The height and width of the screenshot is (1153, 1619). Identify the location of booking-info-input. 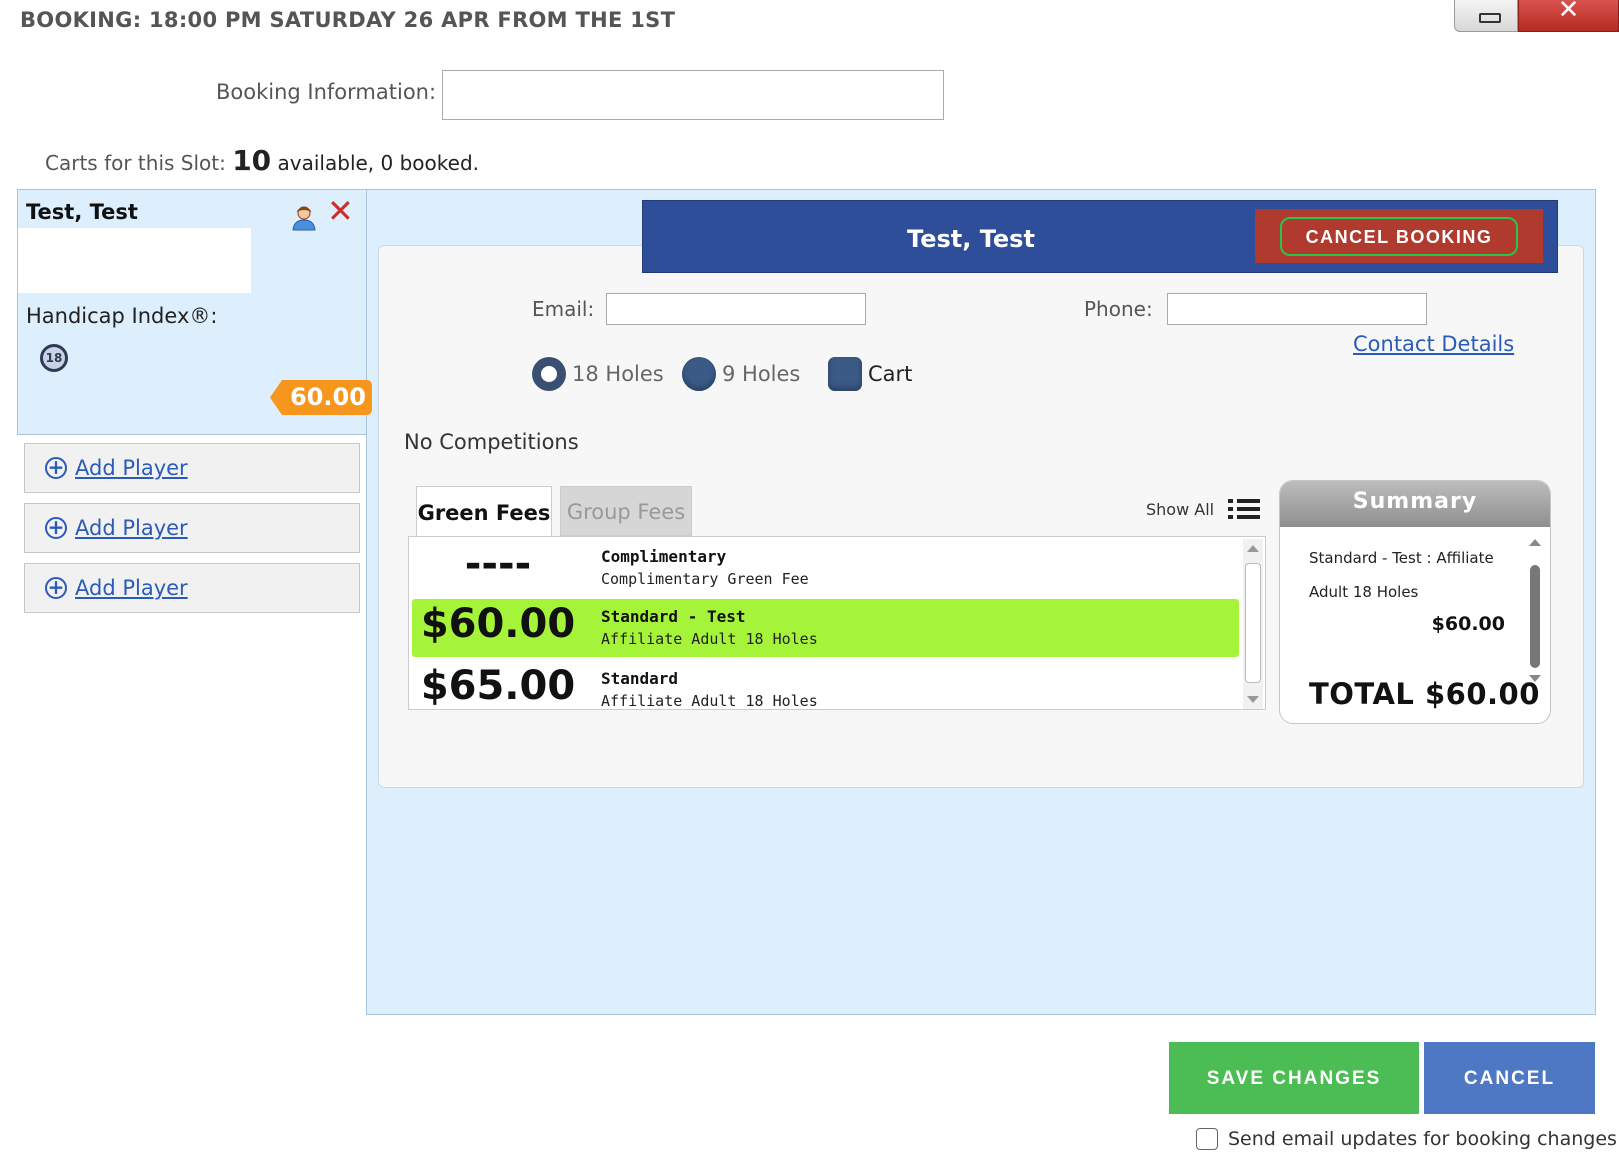
(693, 95).